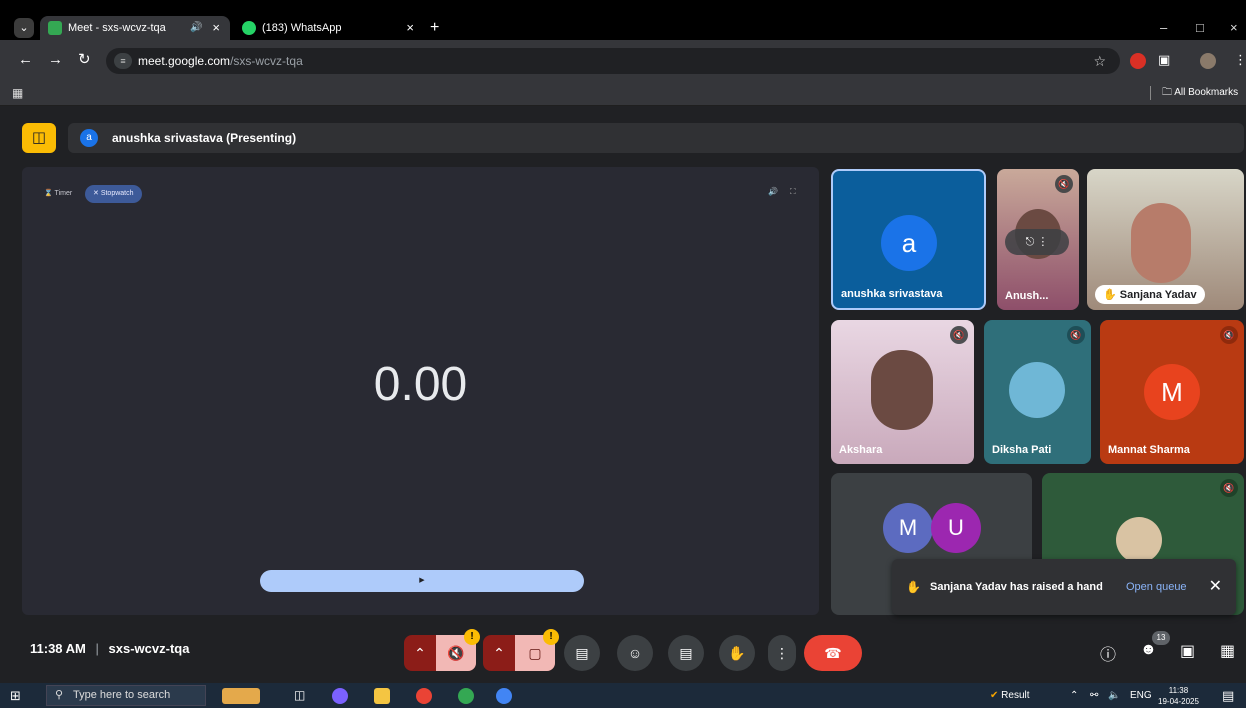 The width and height of the screenshot is (1246, 708). Describe the element at coordinates (1234, 28) in the screenshot. I see `close-window-icon: ×` at that location.